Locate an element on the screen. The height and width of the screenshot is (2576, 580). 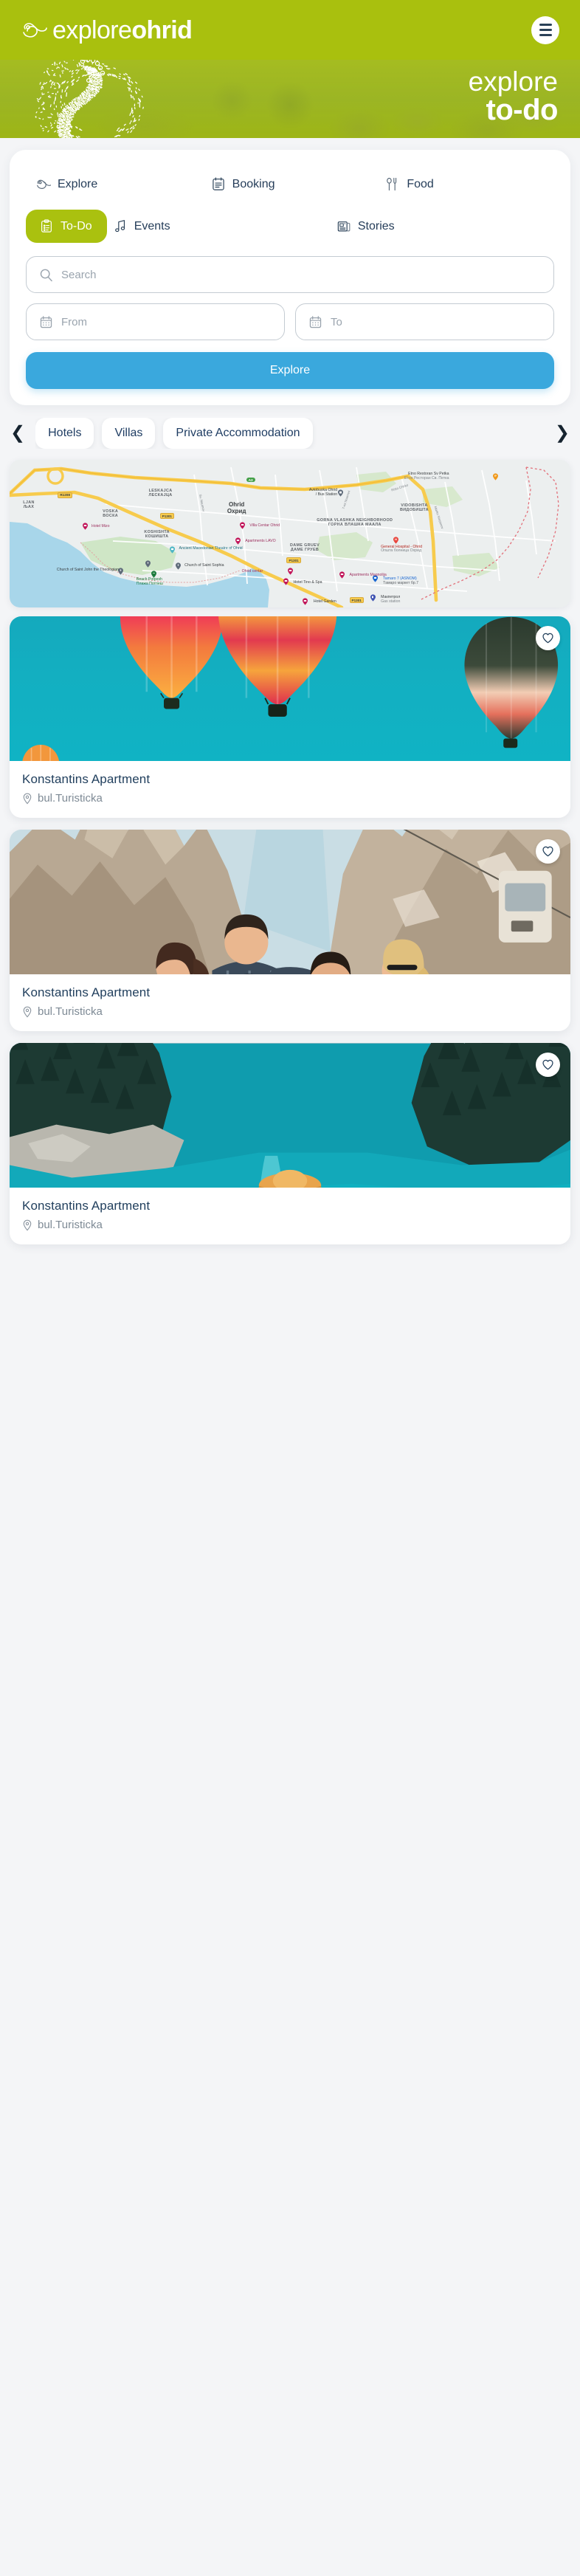
brand-logo: exploreohrid is located at coordinates (107, 30).